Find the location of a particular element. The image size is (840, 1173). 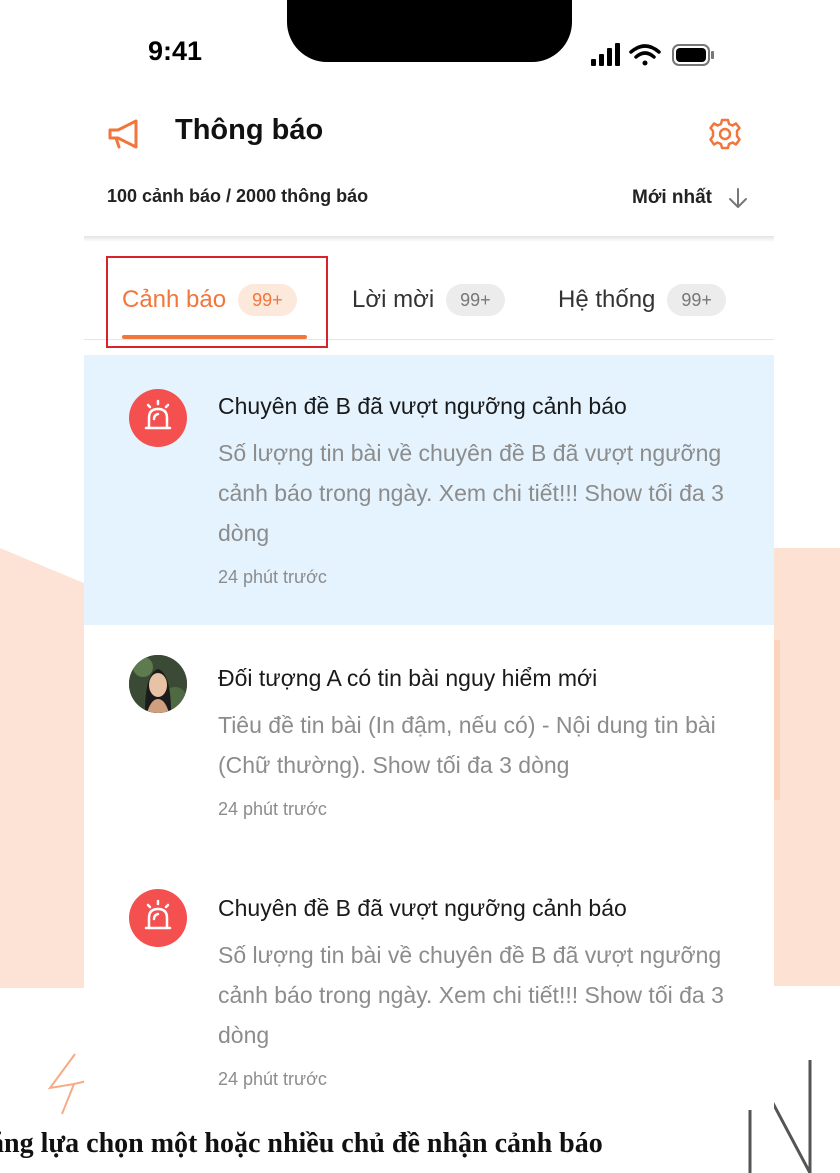

tab-loi-moi: Lời mời 99+ is located at coordinates (428, 300).